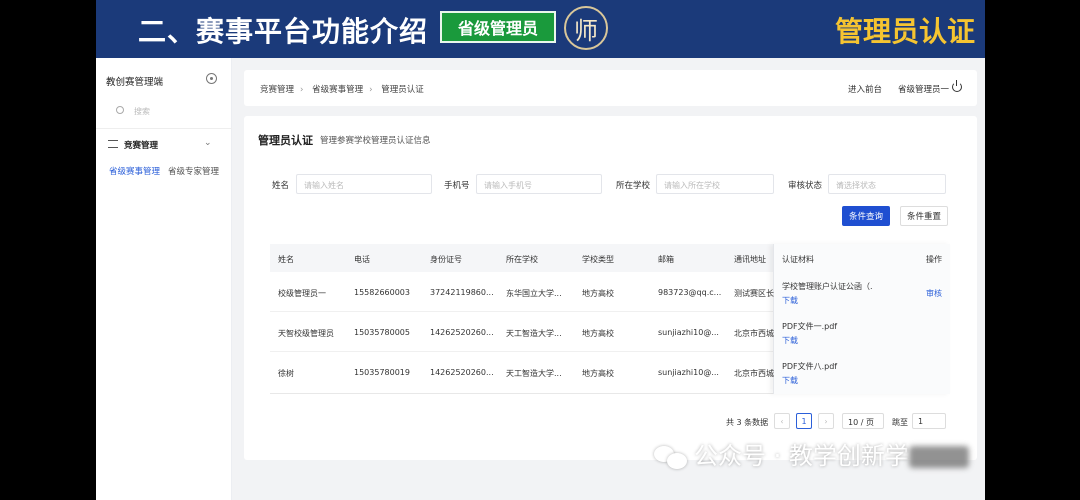  Describe the element at coordinates (801, 456) in the screenshot. I see `watermark-text: 公众号 · 教学创新学` at that location.